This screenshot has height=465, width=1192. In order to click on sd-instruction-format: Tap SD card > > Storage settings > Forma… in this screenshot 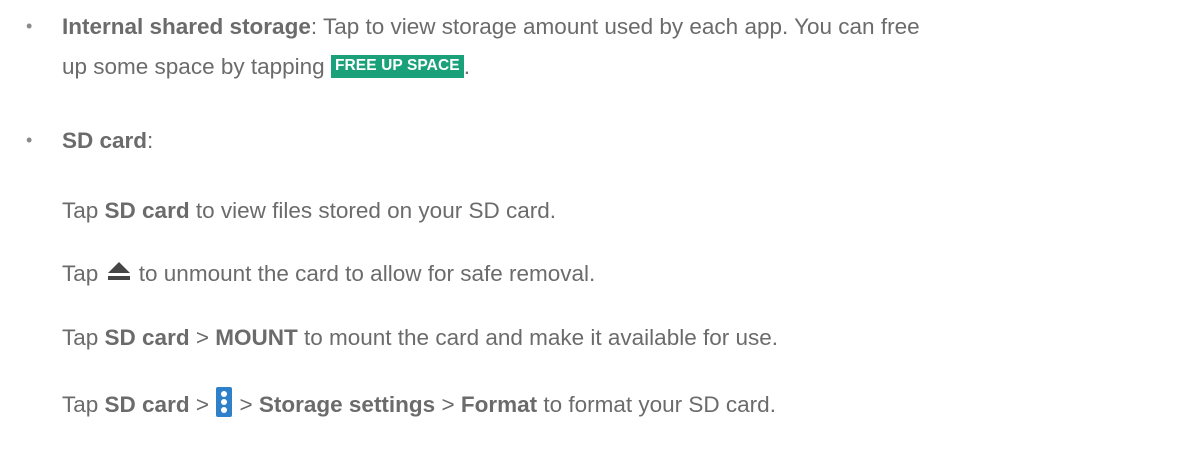, I will do `click(419, 403)`.